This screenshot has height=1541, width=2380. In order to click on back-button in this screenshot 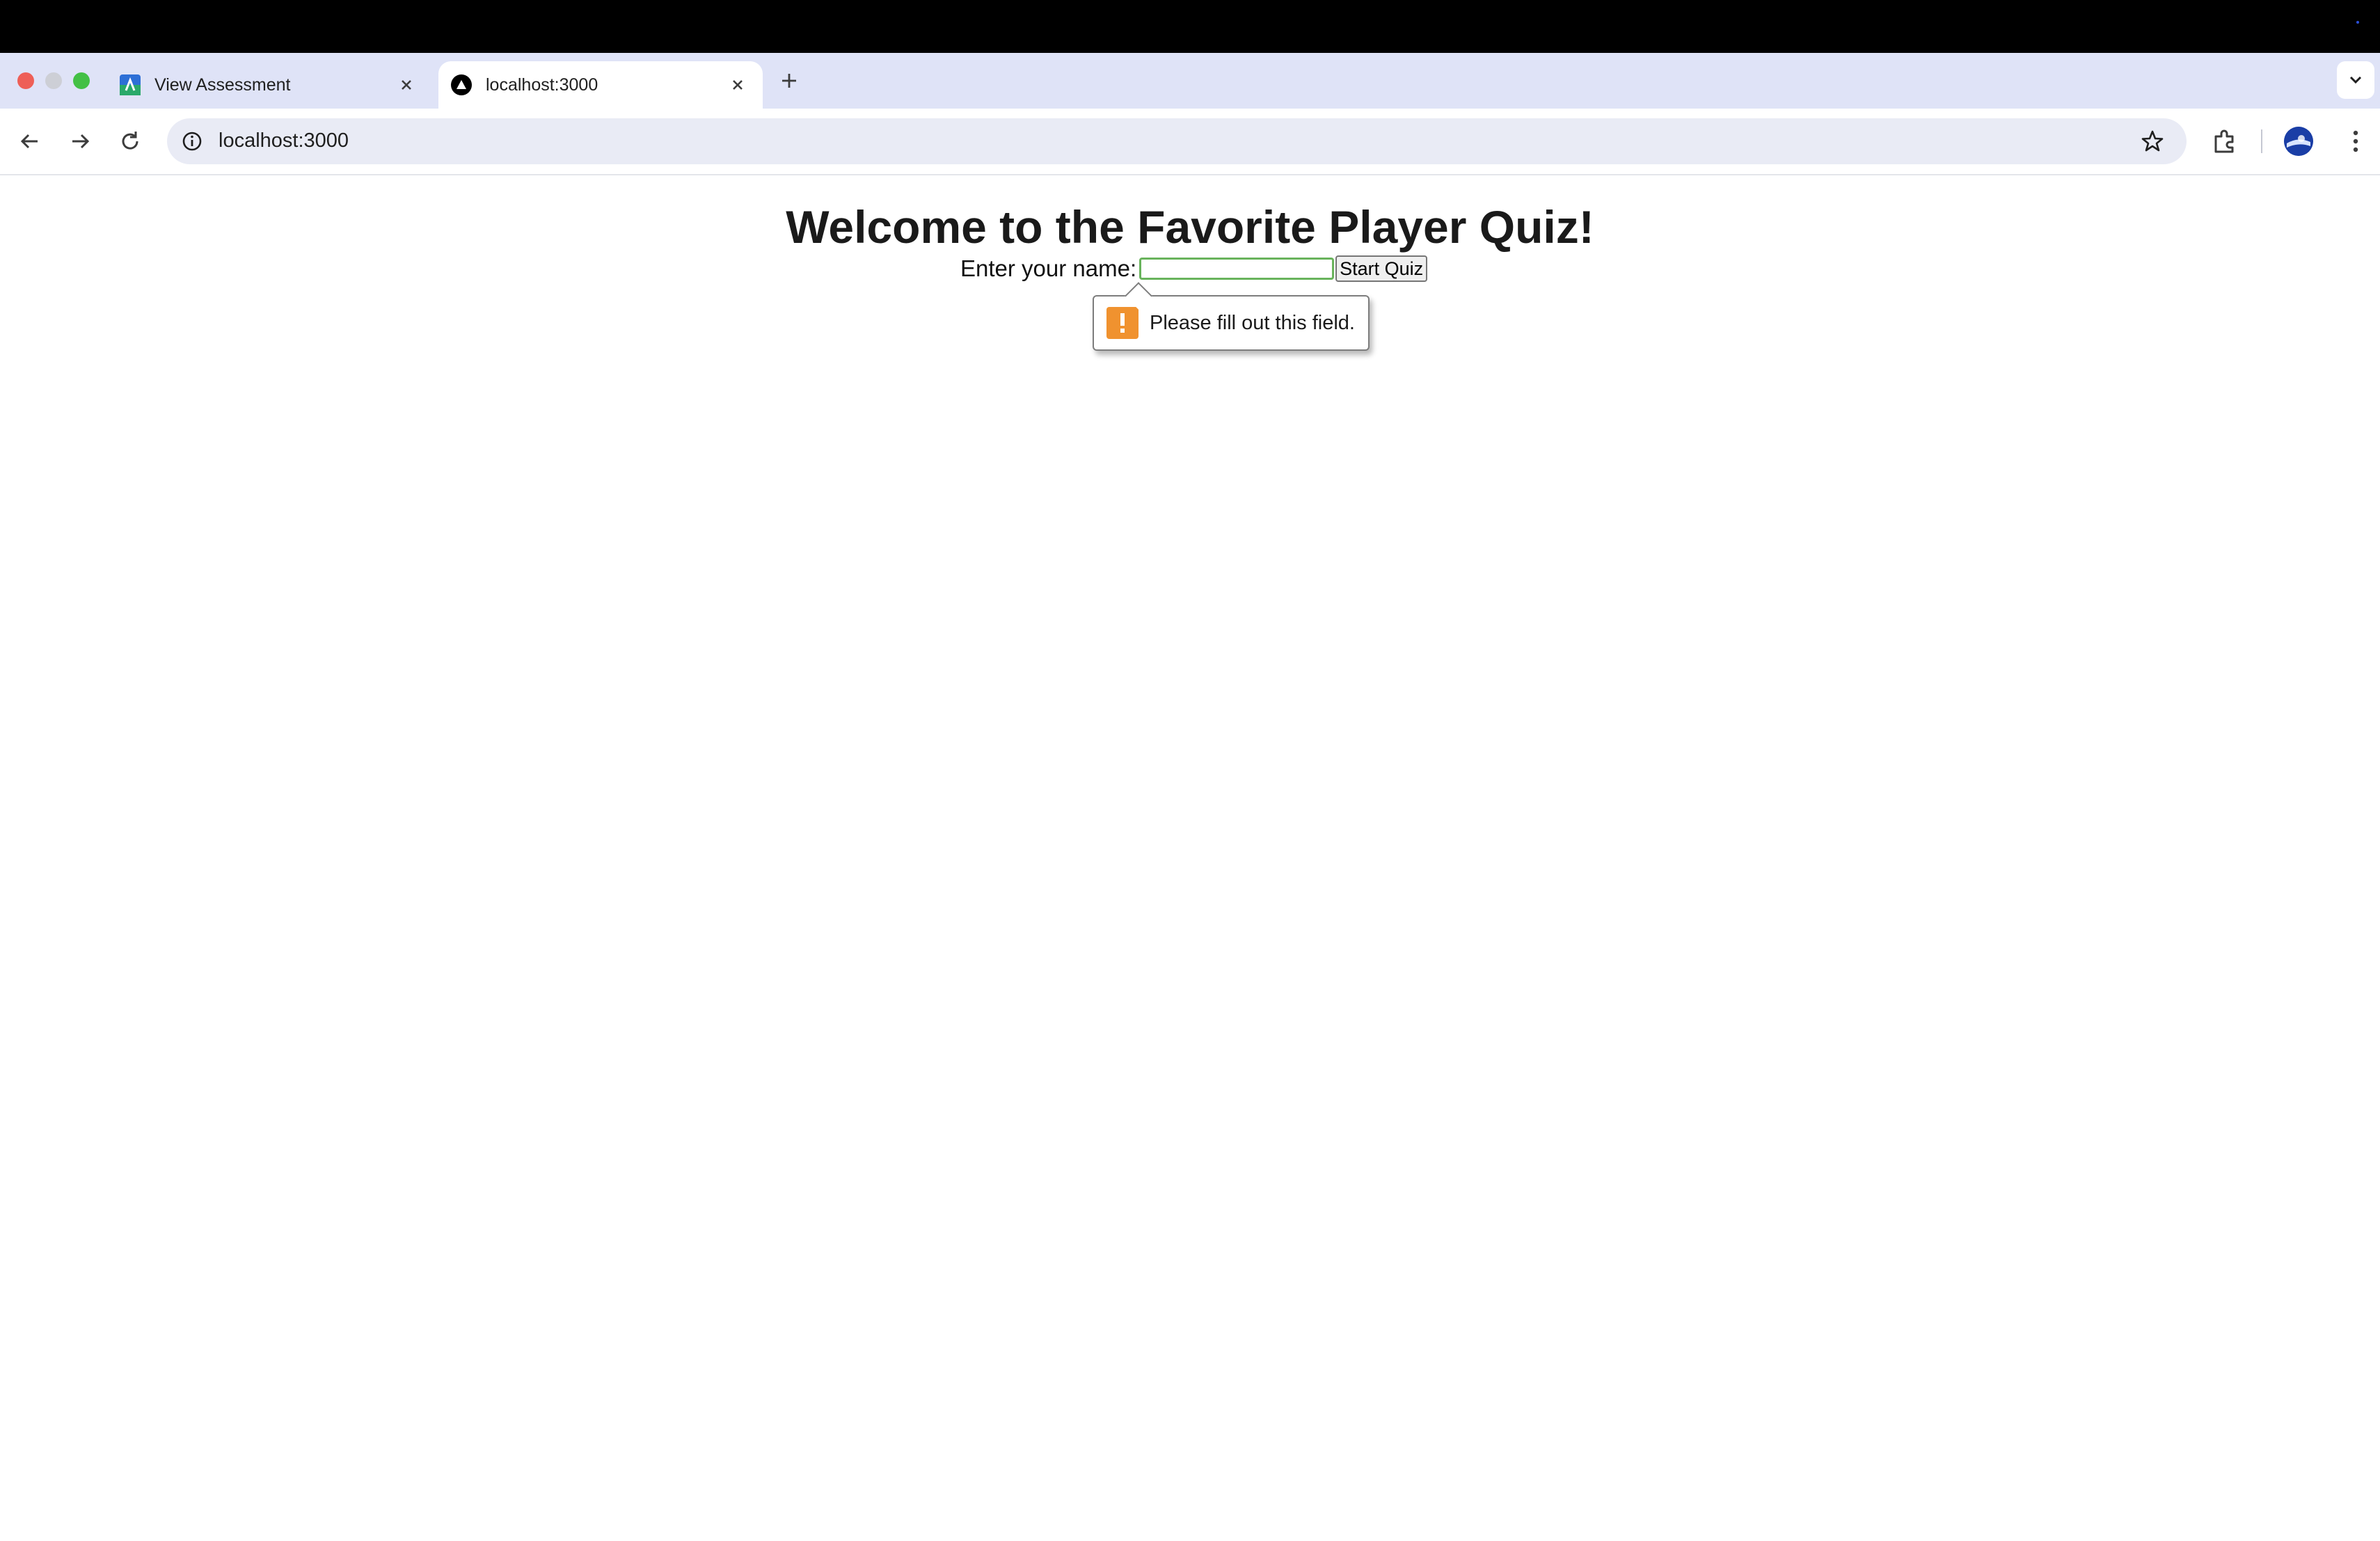, I will do `click(30, 141)`.